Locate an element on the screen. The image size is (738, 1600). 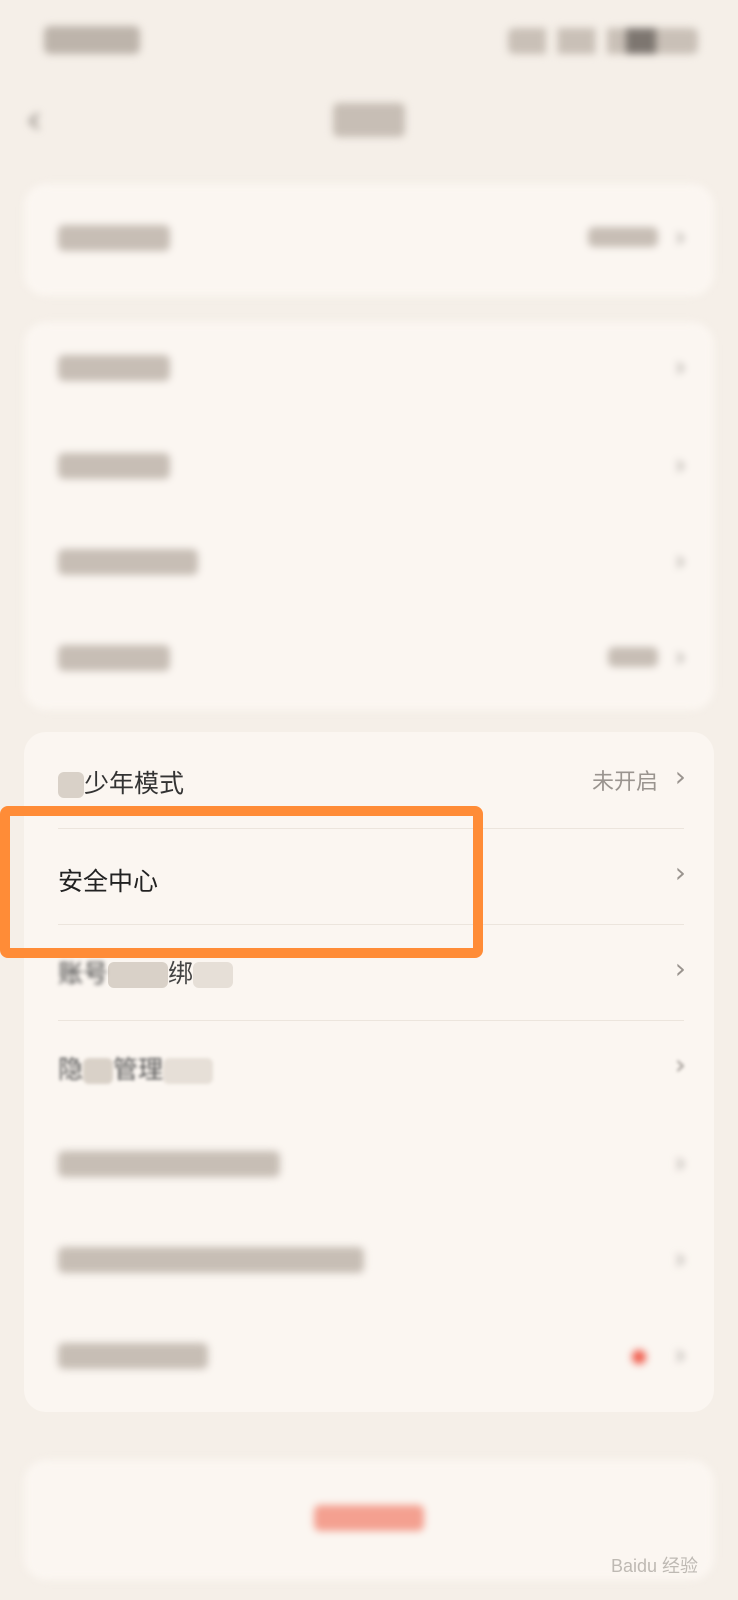
page-title is located at coordinates (369, 118).